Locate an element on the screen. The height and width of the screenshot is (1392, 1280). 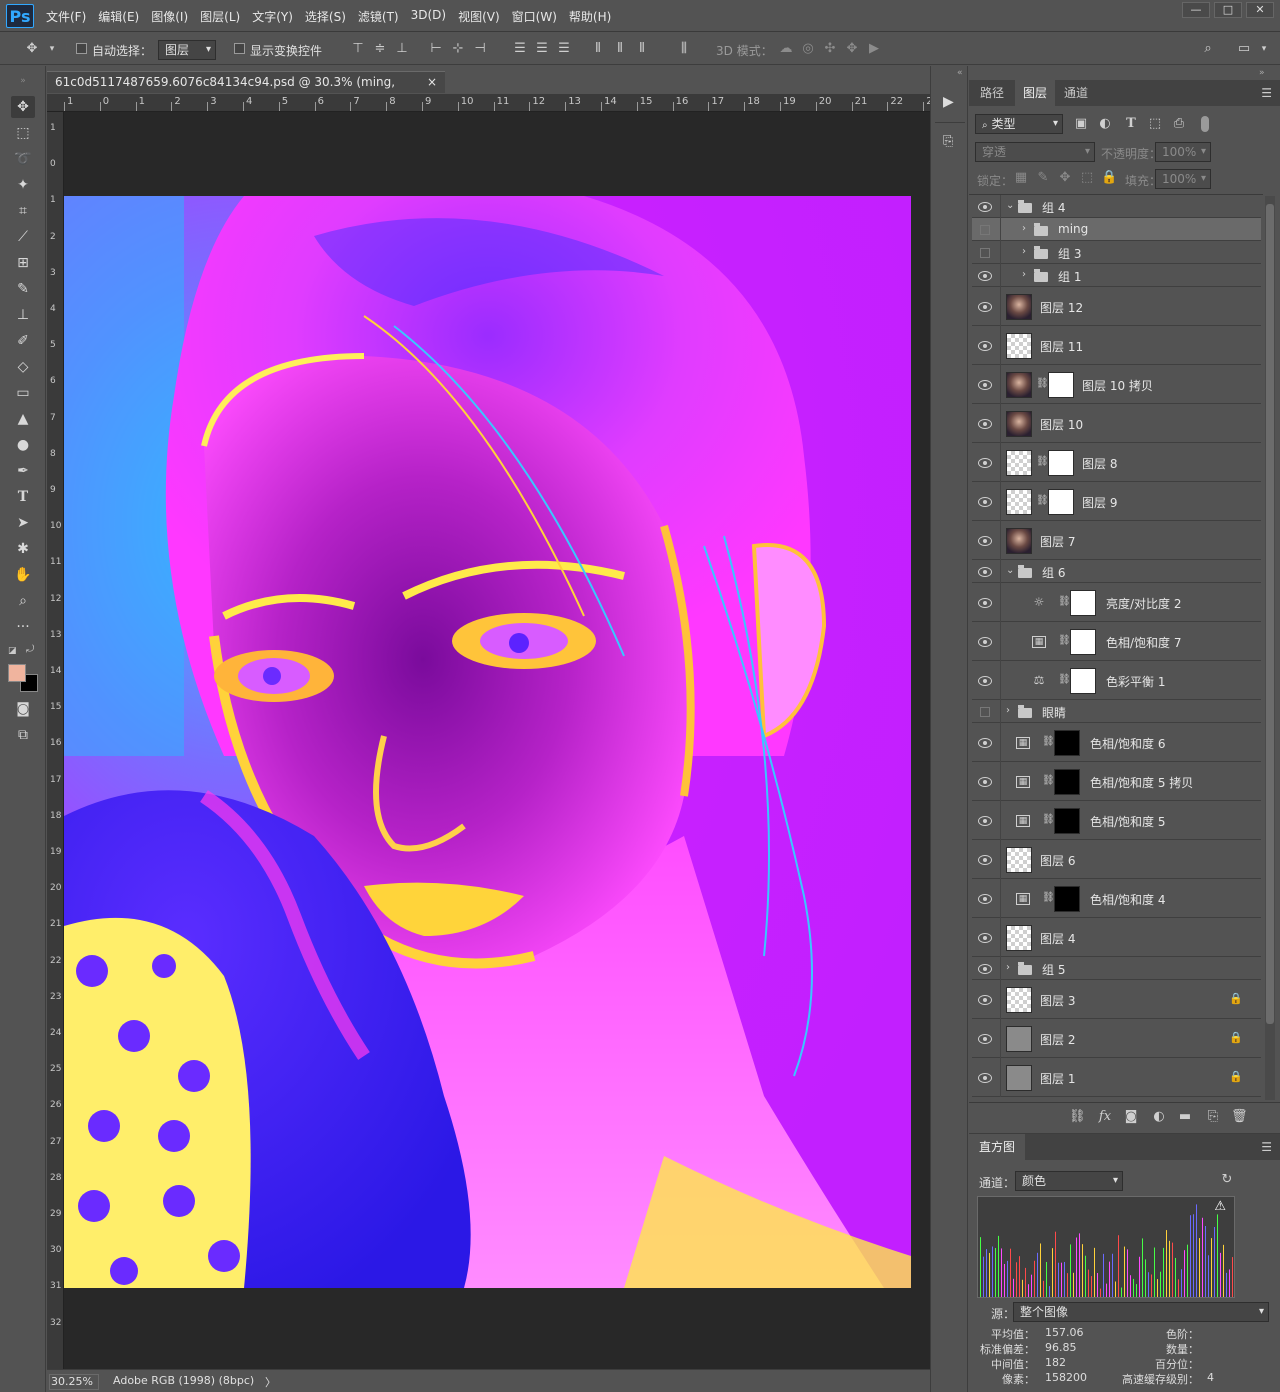
blend-mode-dropdown: 穿透 is located at coordinates (1035, 152).